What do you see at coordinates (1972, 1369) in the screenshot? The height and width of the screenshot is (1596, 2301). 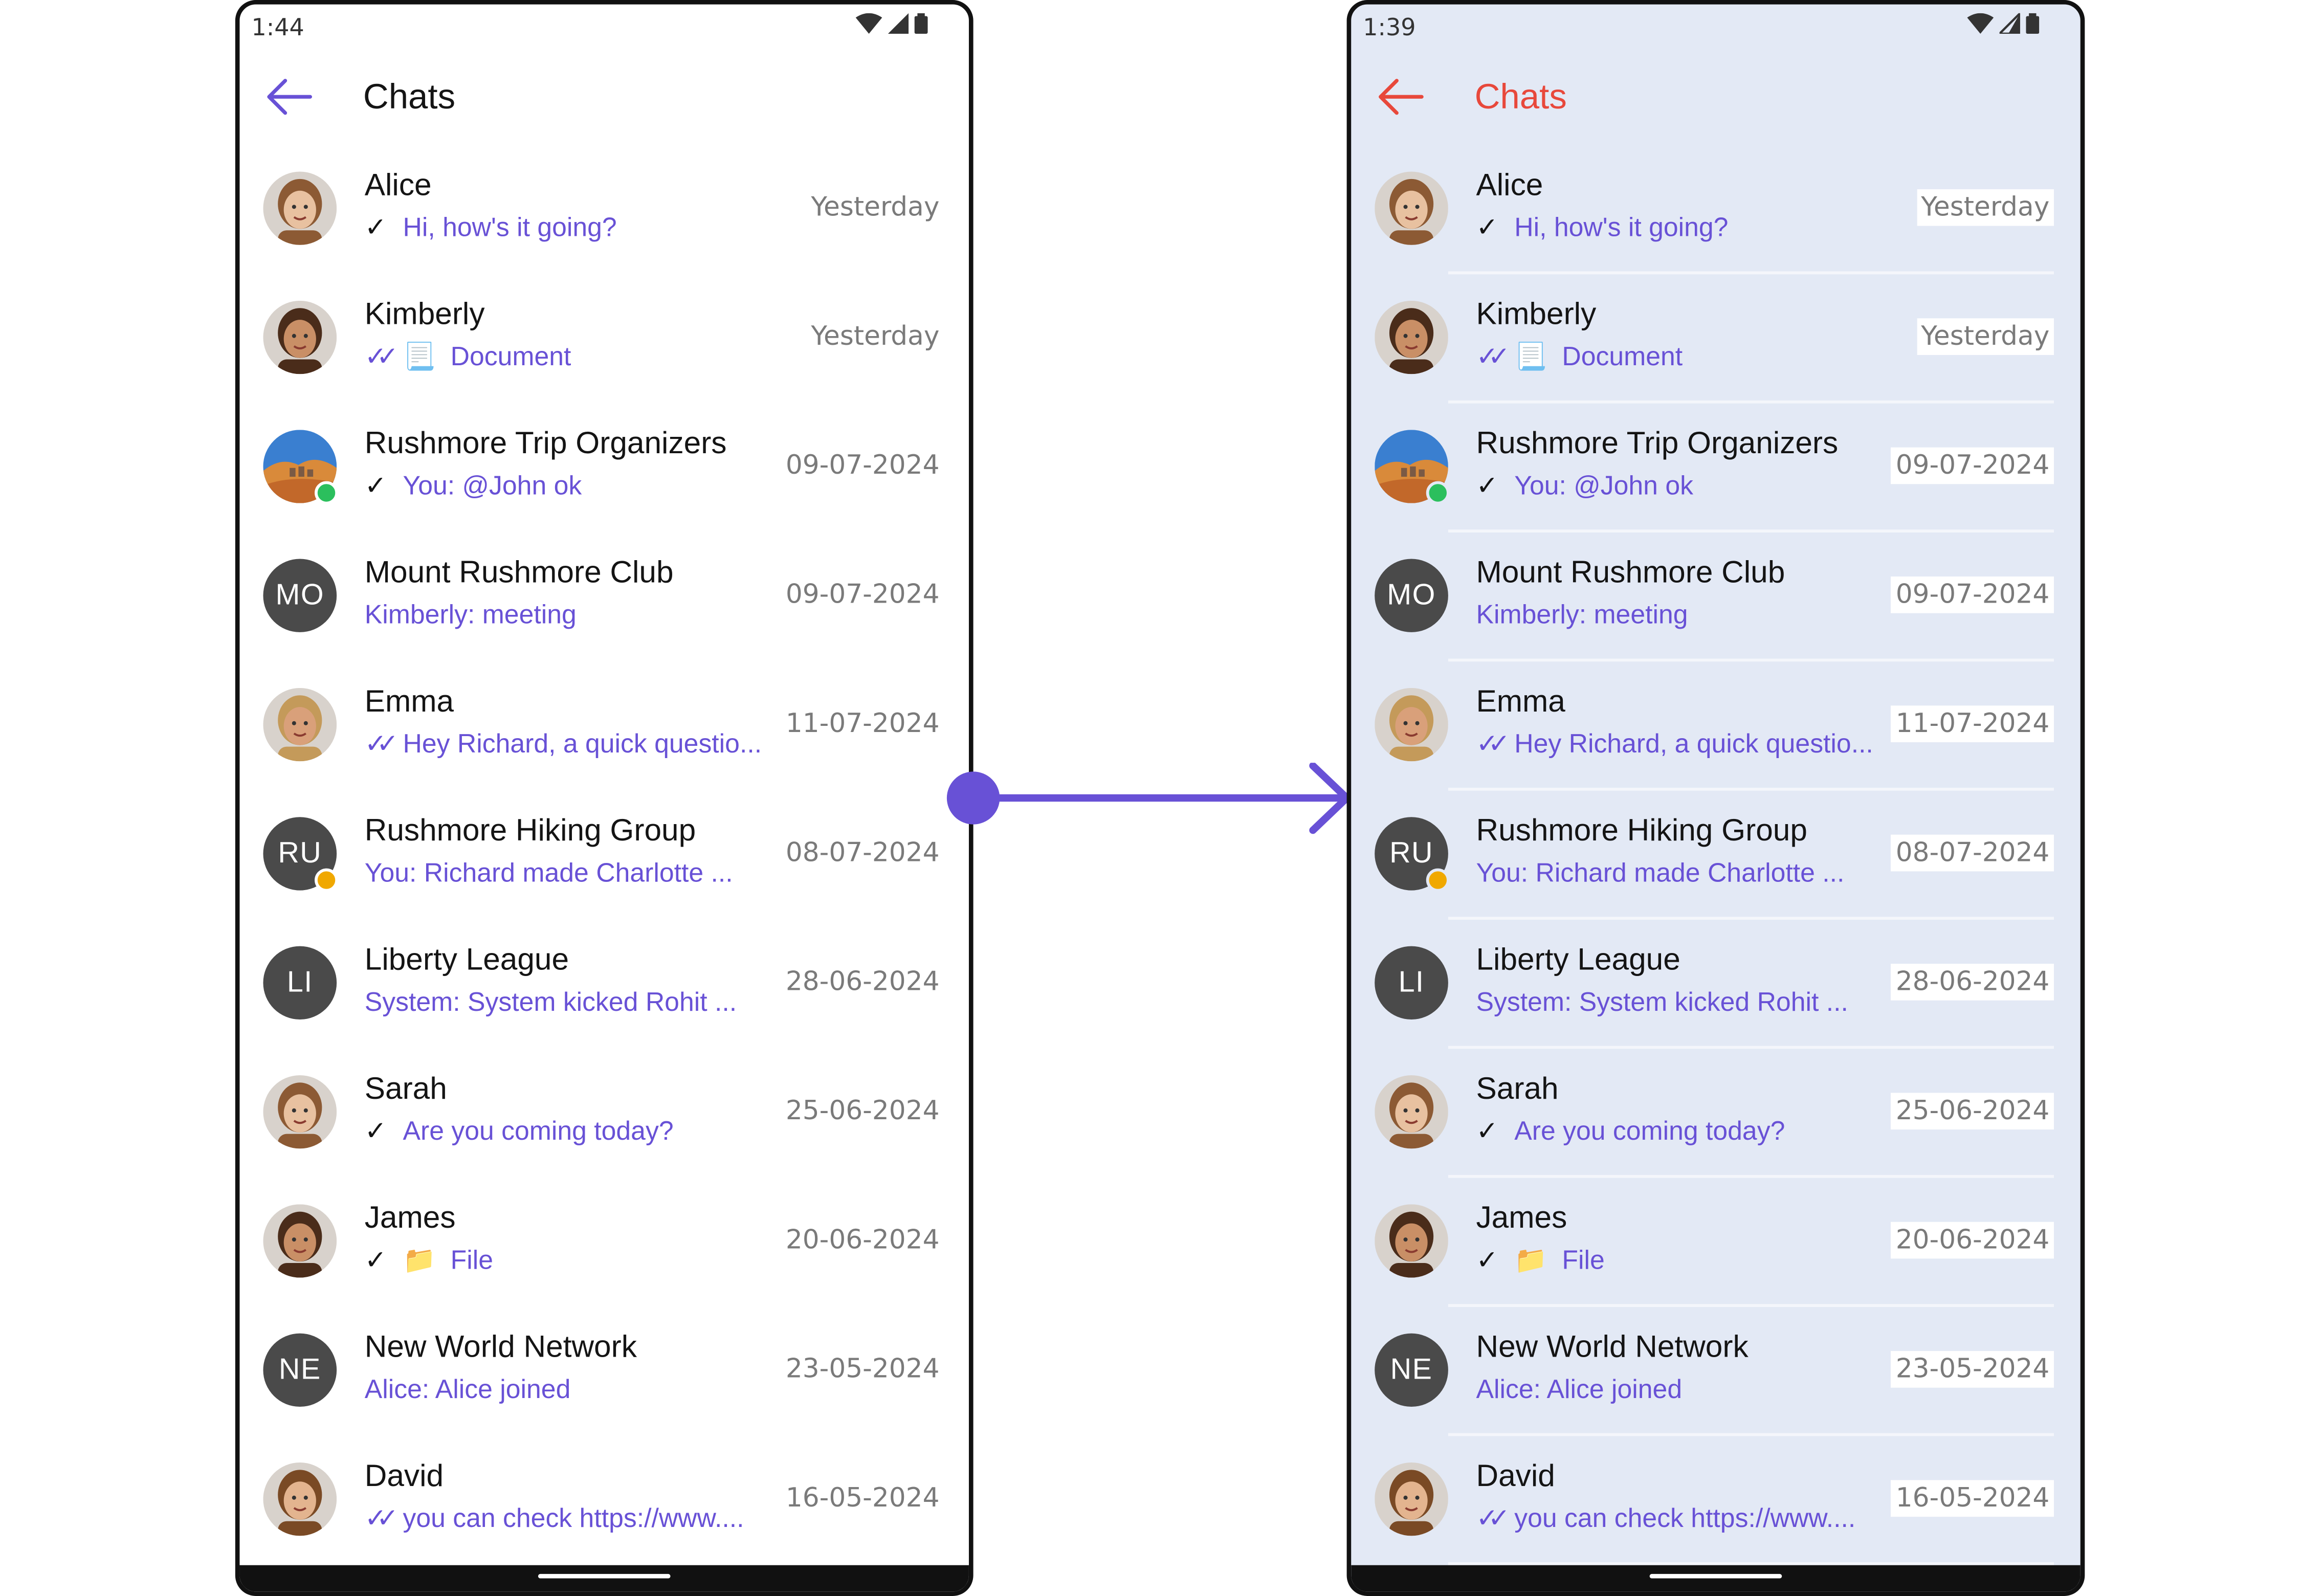 I see `chat-date: 23-05-2024` at bounding box center [1972, 1369].